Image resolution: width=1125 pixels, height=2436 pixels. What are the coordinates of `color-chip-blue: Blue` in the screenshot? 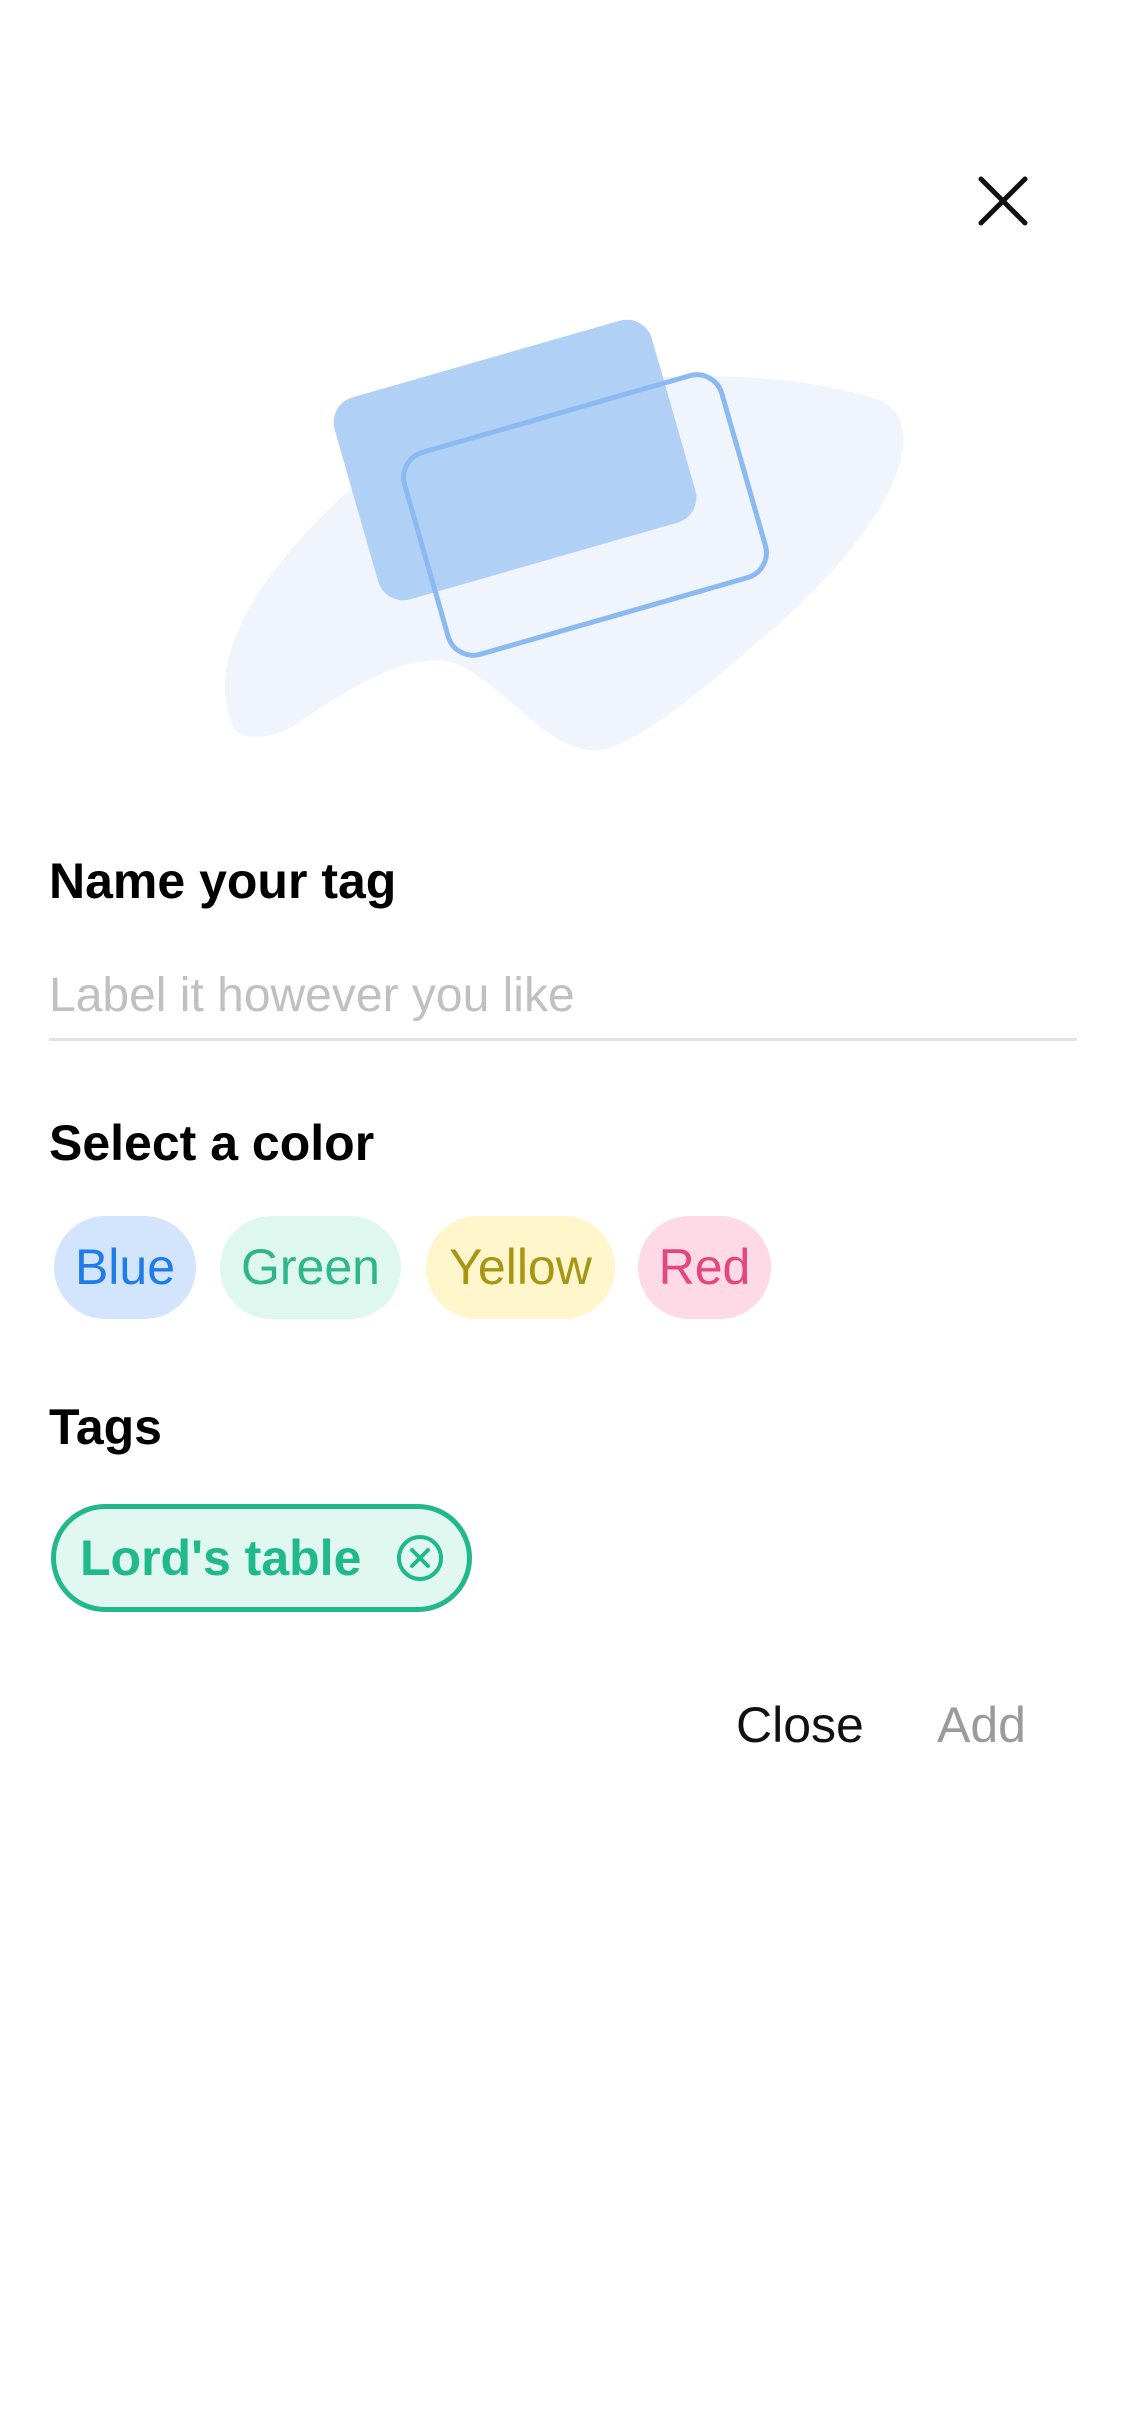 It's located at (125, 1267).